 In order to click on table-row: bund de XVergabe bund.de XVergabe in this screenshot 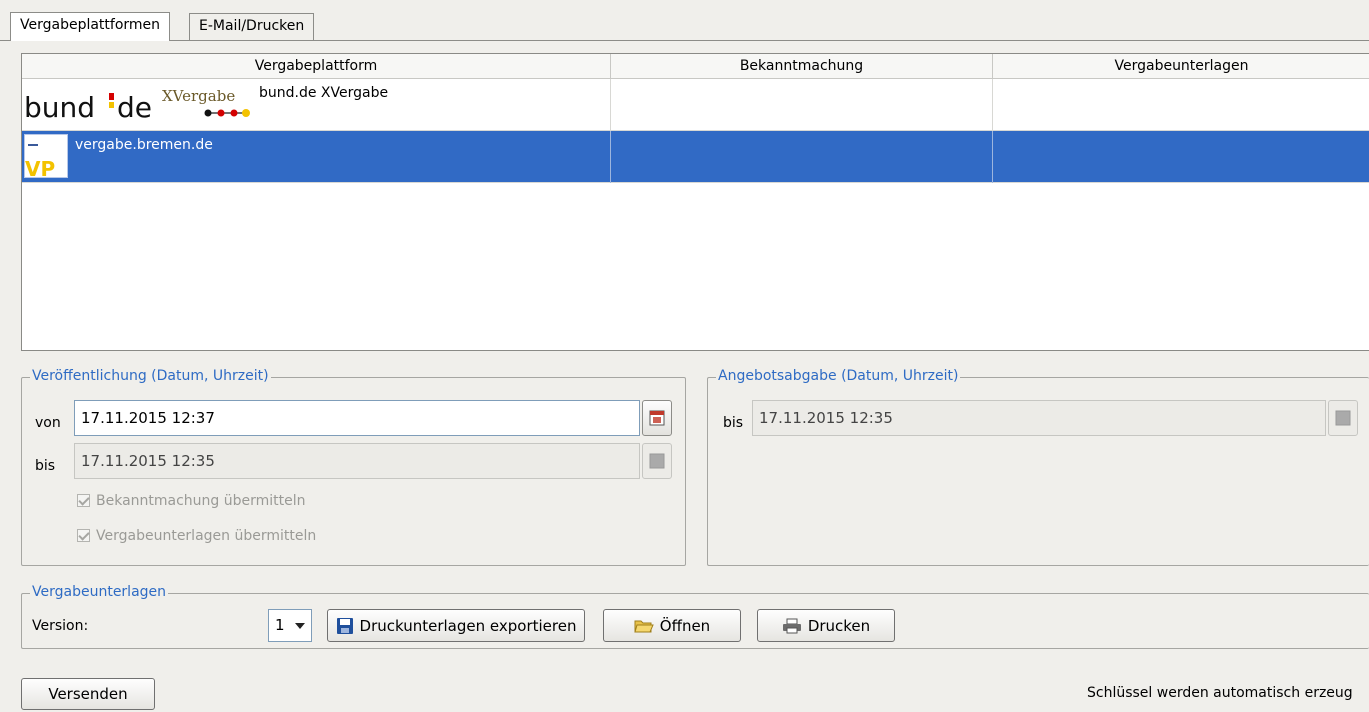, I will do `click(695, 105)`.